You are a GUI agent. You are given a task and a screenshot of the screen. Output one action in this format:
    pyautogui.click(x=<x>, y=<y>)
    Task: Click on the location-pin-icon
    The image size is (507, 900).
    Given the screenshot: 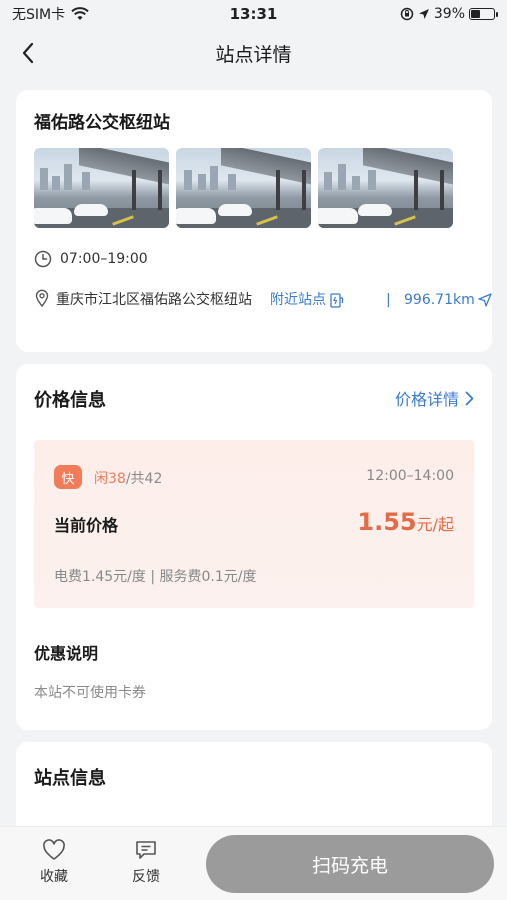 What is the action you would take?
    pyautogui.click(x=42, y=298)
    